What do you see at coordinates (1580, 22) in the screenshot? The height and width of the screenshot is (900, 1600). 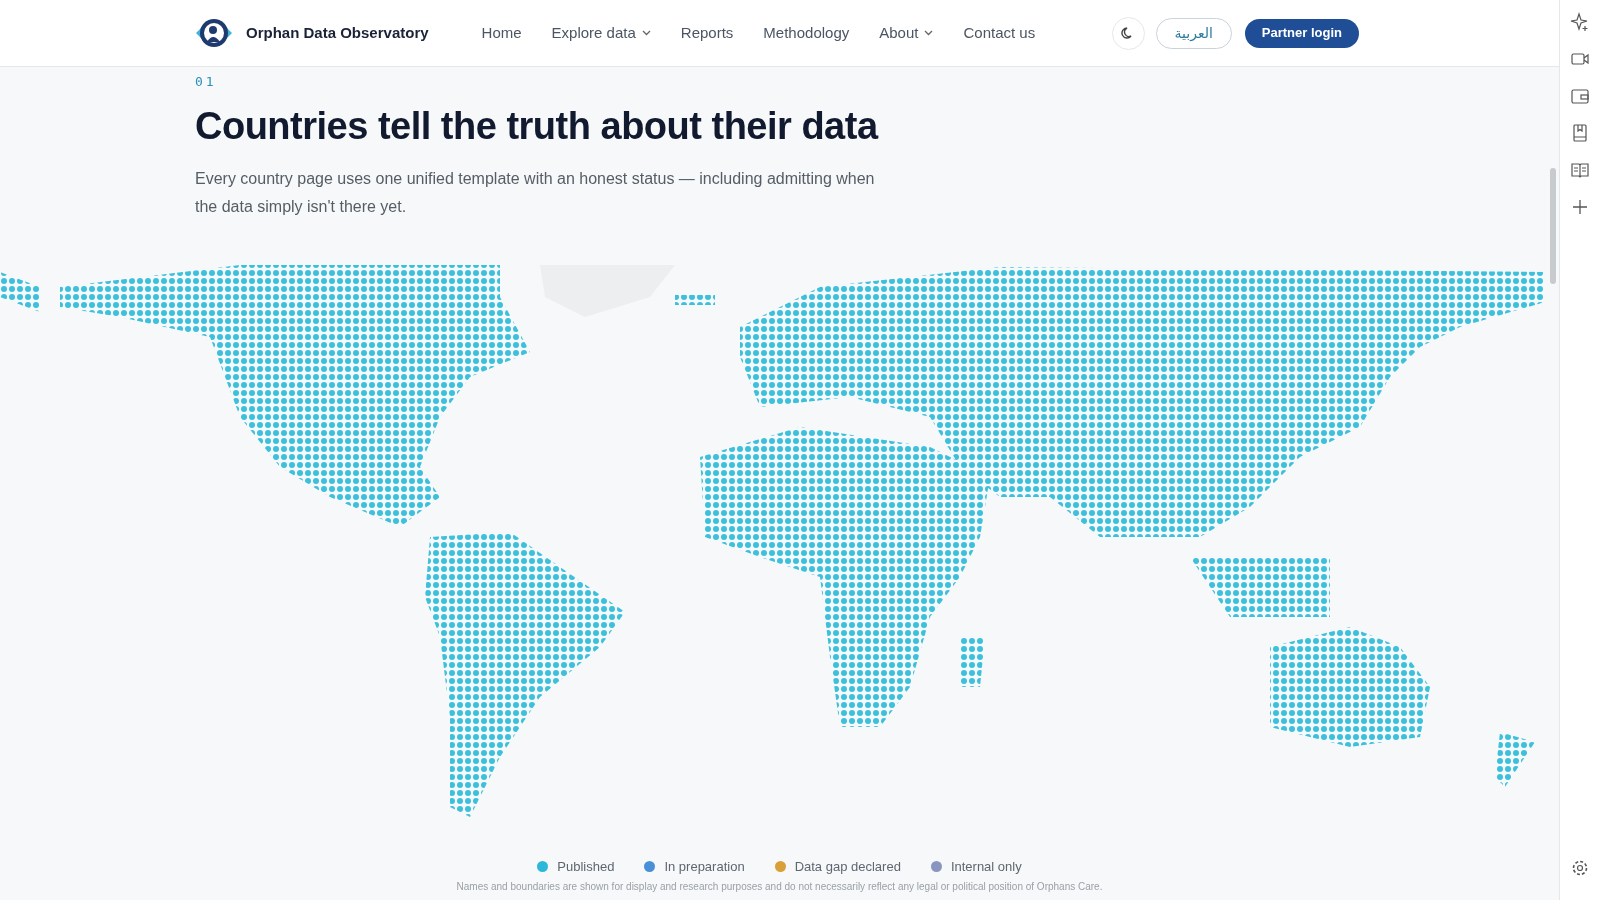 I see `sparkle-icon` at bounding box center [1580, 22].